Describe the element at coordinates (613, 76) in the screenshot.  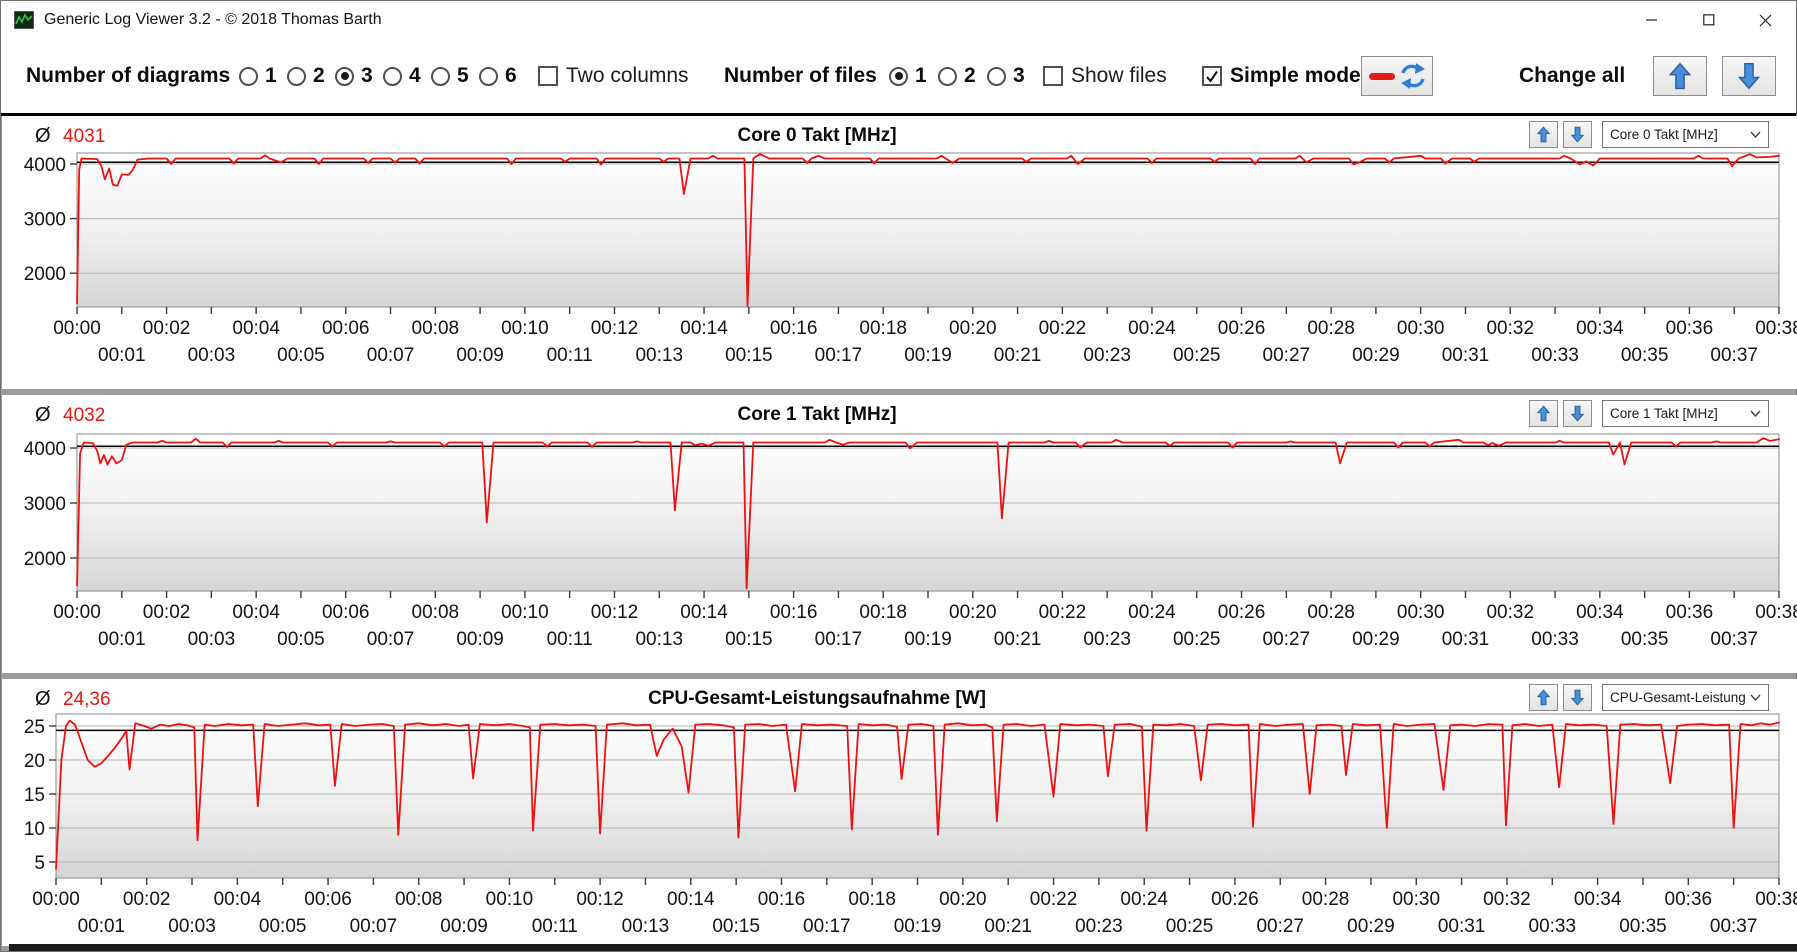
I see `two-columns-checkbox: Two columns` at that location.